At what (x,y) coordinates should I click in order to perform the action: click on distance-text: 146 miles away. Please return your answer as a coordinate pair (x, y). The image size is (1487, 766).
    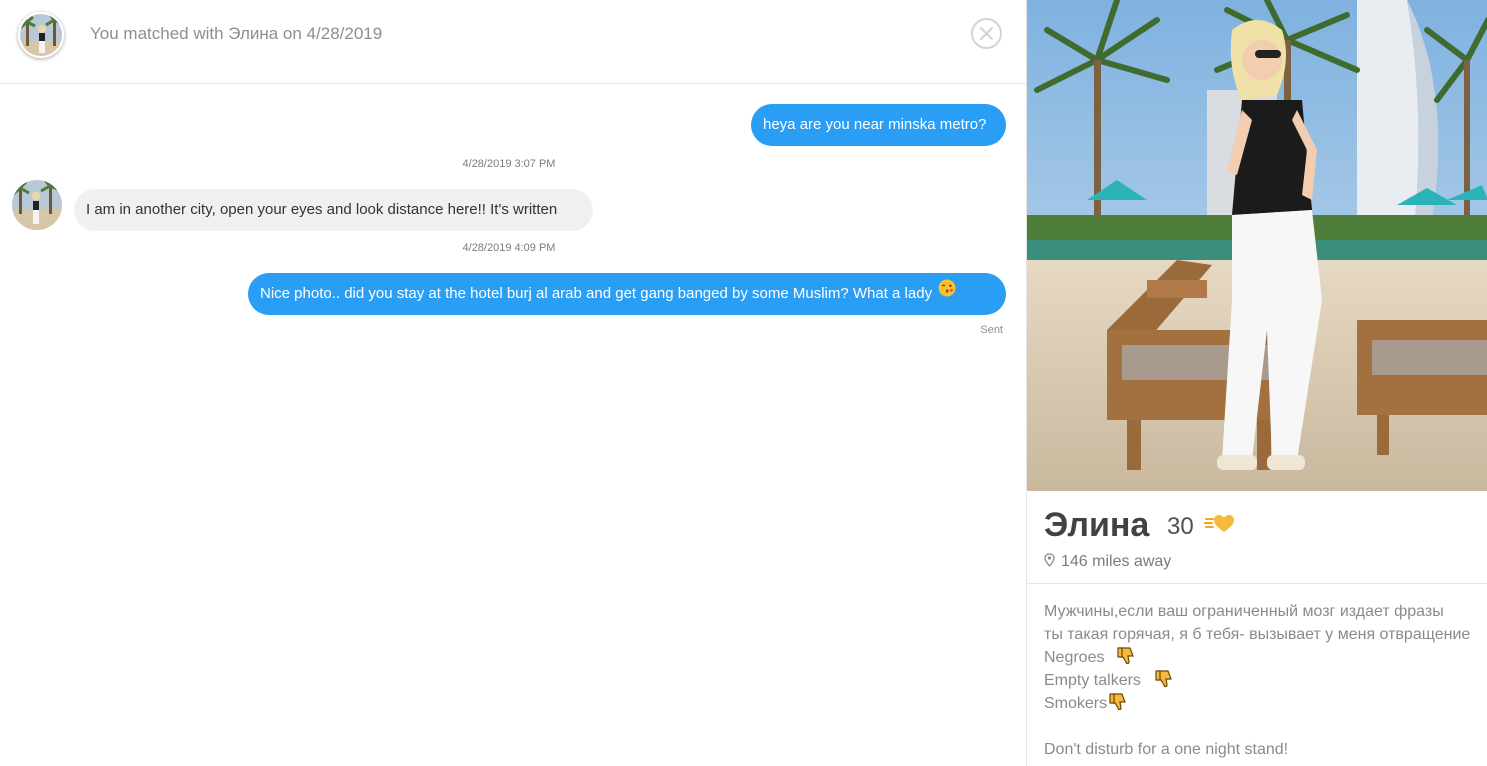
    Looking at the image, I should click on (1116, 561).